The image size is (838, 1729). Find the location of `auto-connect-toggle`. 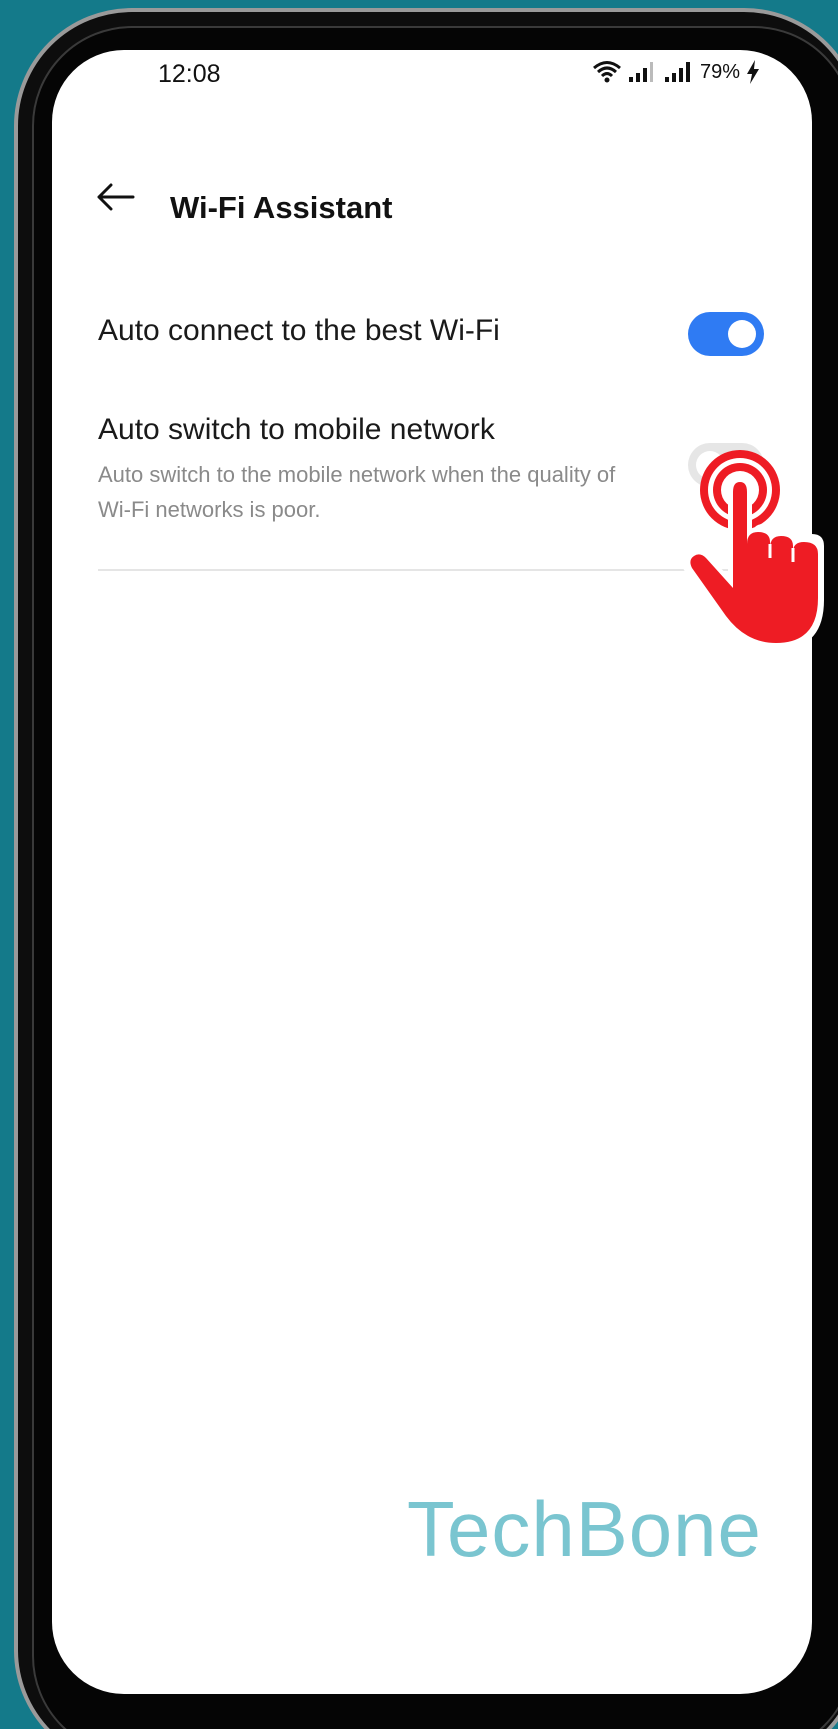

auto-connect-toggle is located at coordinates (726, 334).